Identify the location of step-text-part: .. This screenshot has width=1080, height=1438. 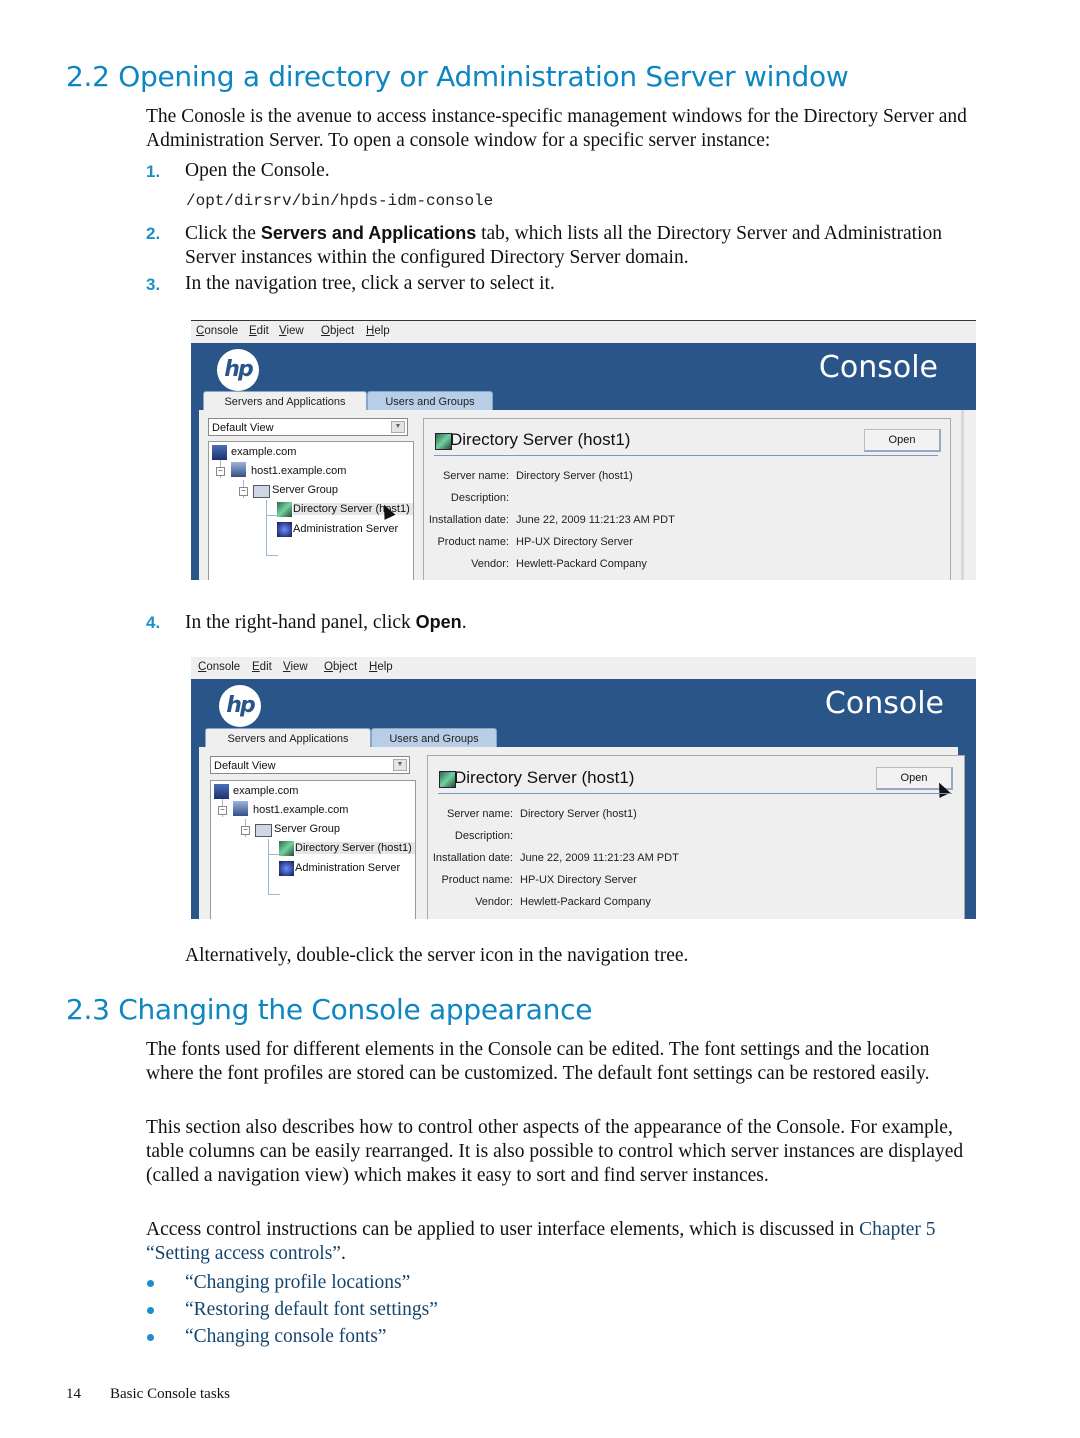
(464, 622).